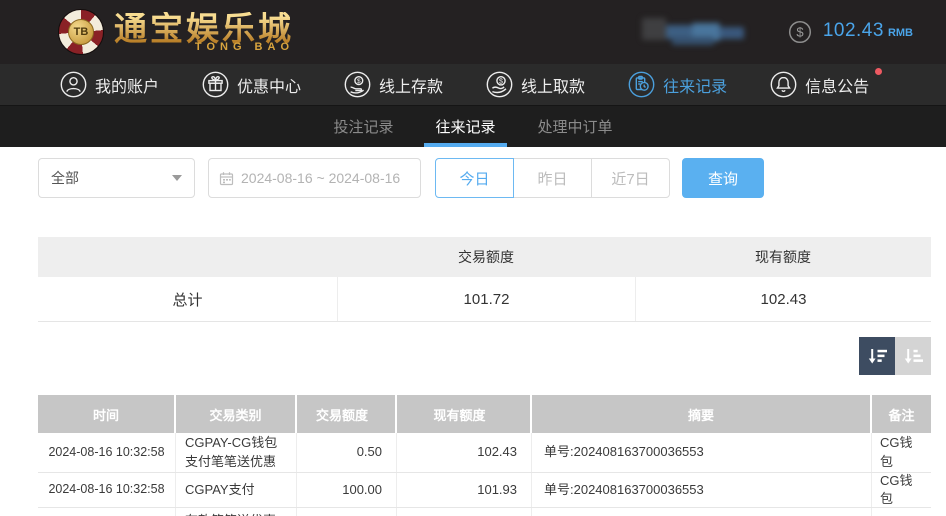  What do you see at coordinates (723, 178) in the screenshot?
I see `search-button: 查询` at bounding box center [723, 178].